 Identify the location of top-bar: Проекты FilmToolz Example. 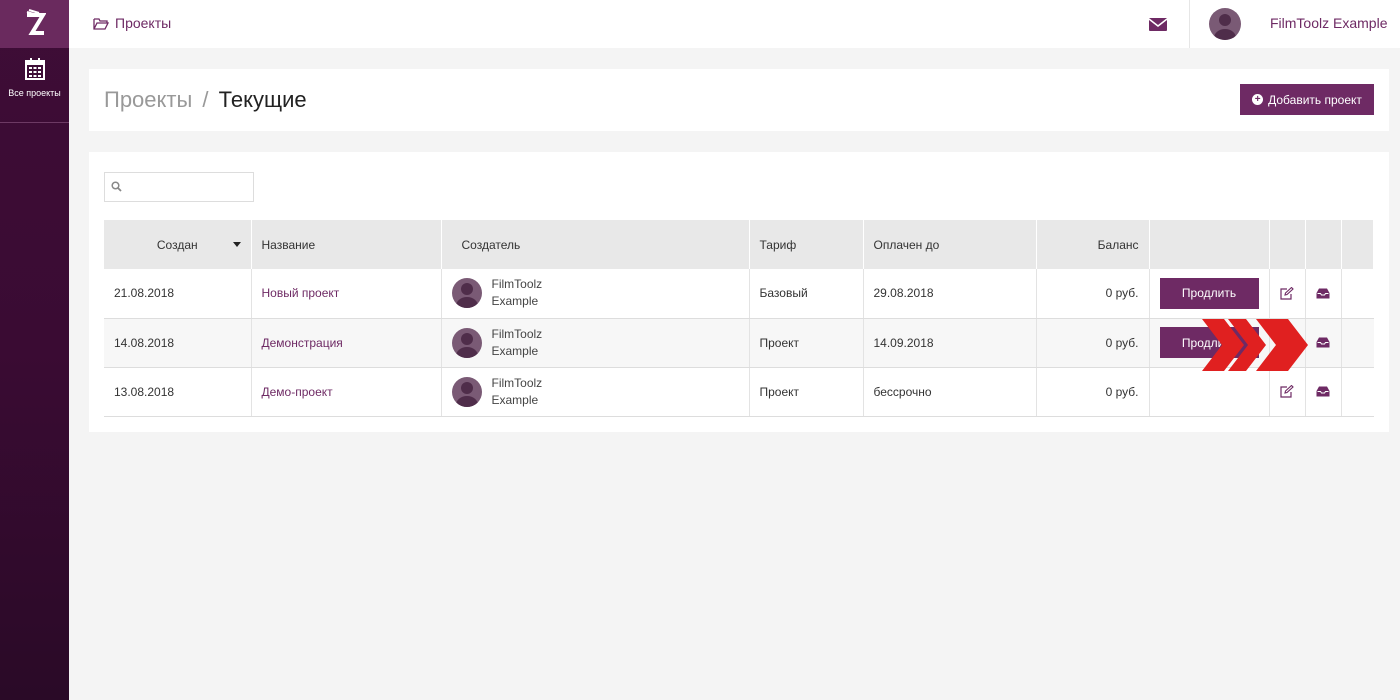
(734, 24).